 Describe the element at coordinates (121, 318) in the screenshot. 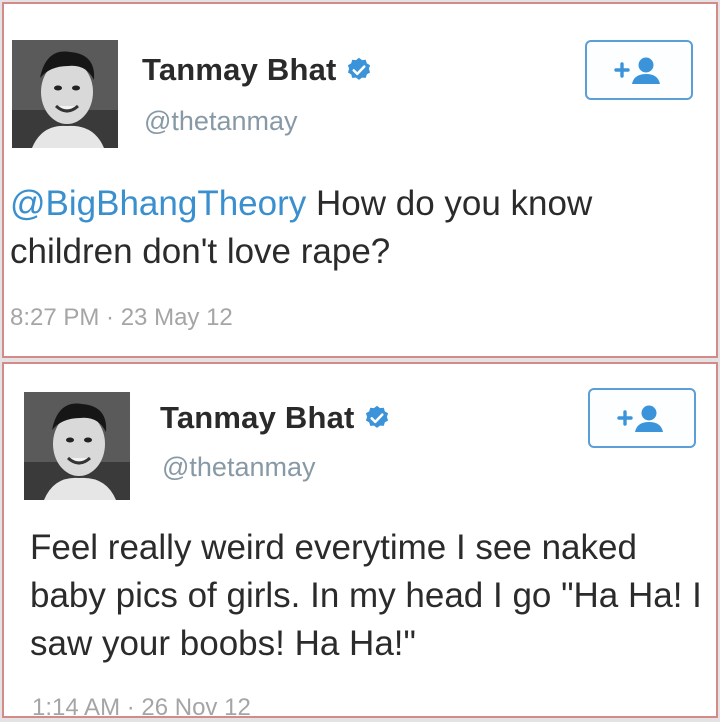

I see `tweet-timestamp: 8:27 PM · 23 May 12` at that location.